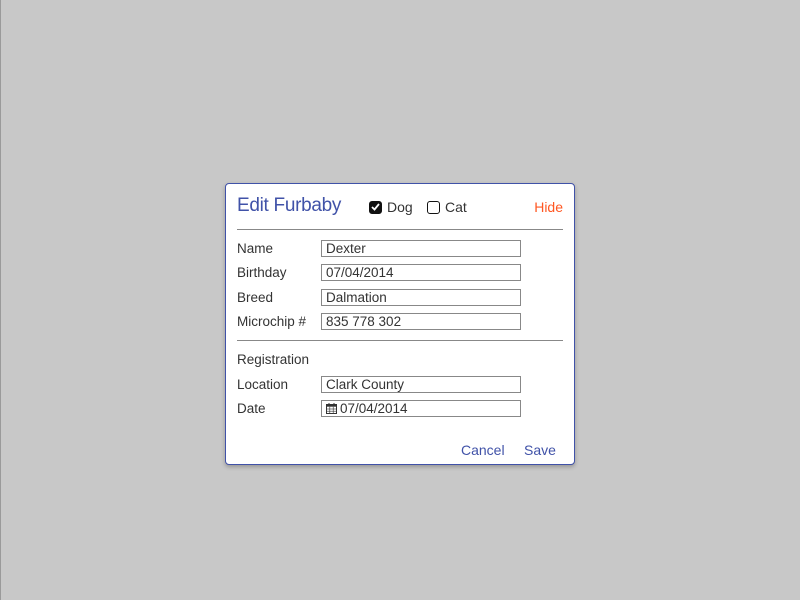 The width and height of the screenshot is (800, 600). Describe the element at coordinates (272, 321) in the screenshot. I see `microchip-label: Microchip #` at that location.